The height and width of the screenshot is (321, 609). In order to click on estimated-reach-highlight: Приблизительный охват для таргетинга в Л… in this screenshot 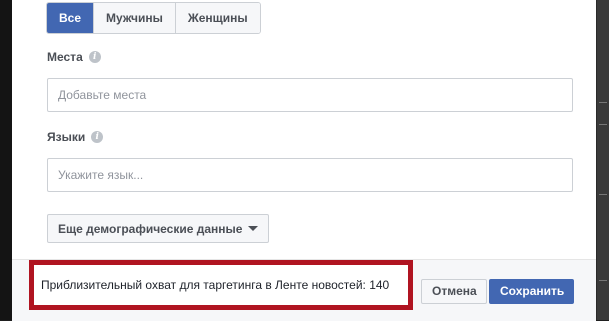, I will do `click(221, 285)`.